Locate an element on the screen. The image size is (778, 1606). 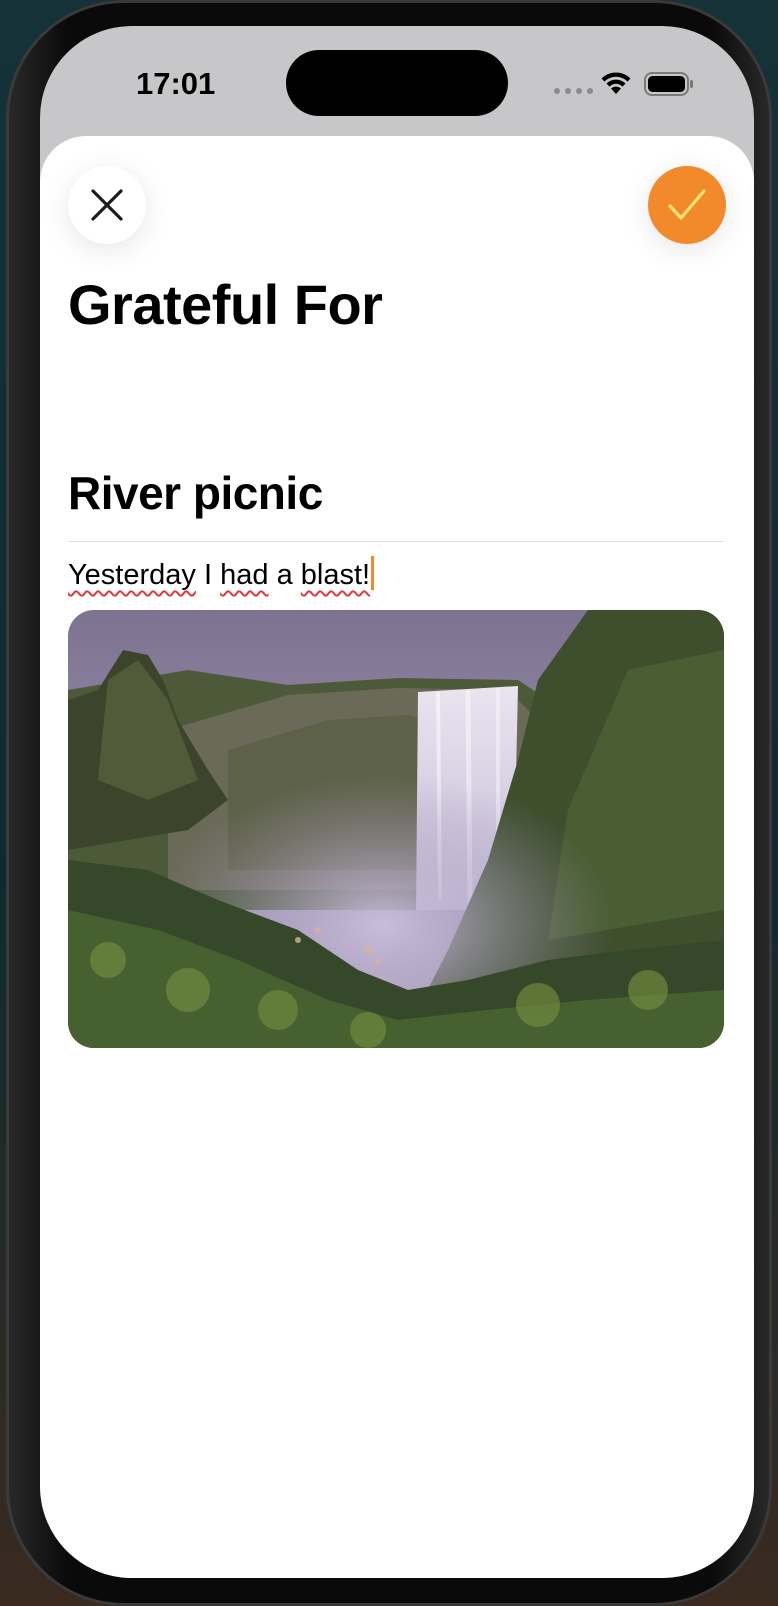
text-cursor is located at coordinates (373, 573).